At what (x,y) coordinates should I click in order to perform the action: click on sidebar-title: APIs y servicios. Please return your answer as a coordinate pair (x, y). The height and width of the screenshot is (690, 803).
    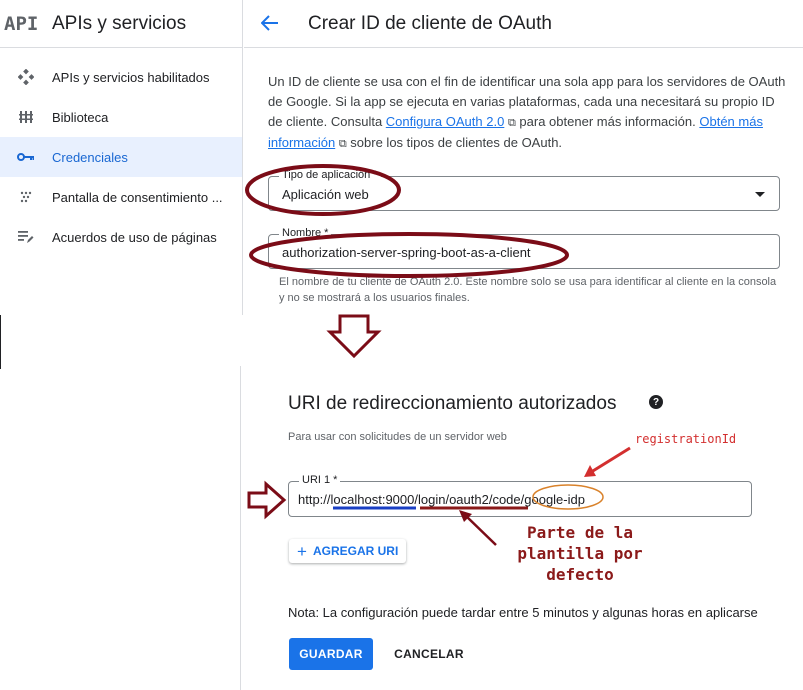
    Looking at the image, I should click on (119, 23).